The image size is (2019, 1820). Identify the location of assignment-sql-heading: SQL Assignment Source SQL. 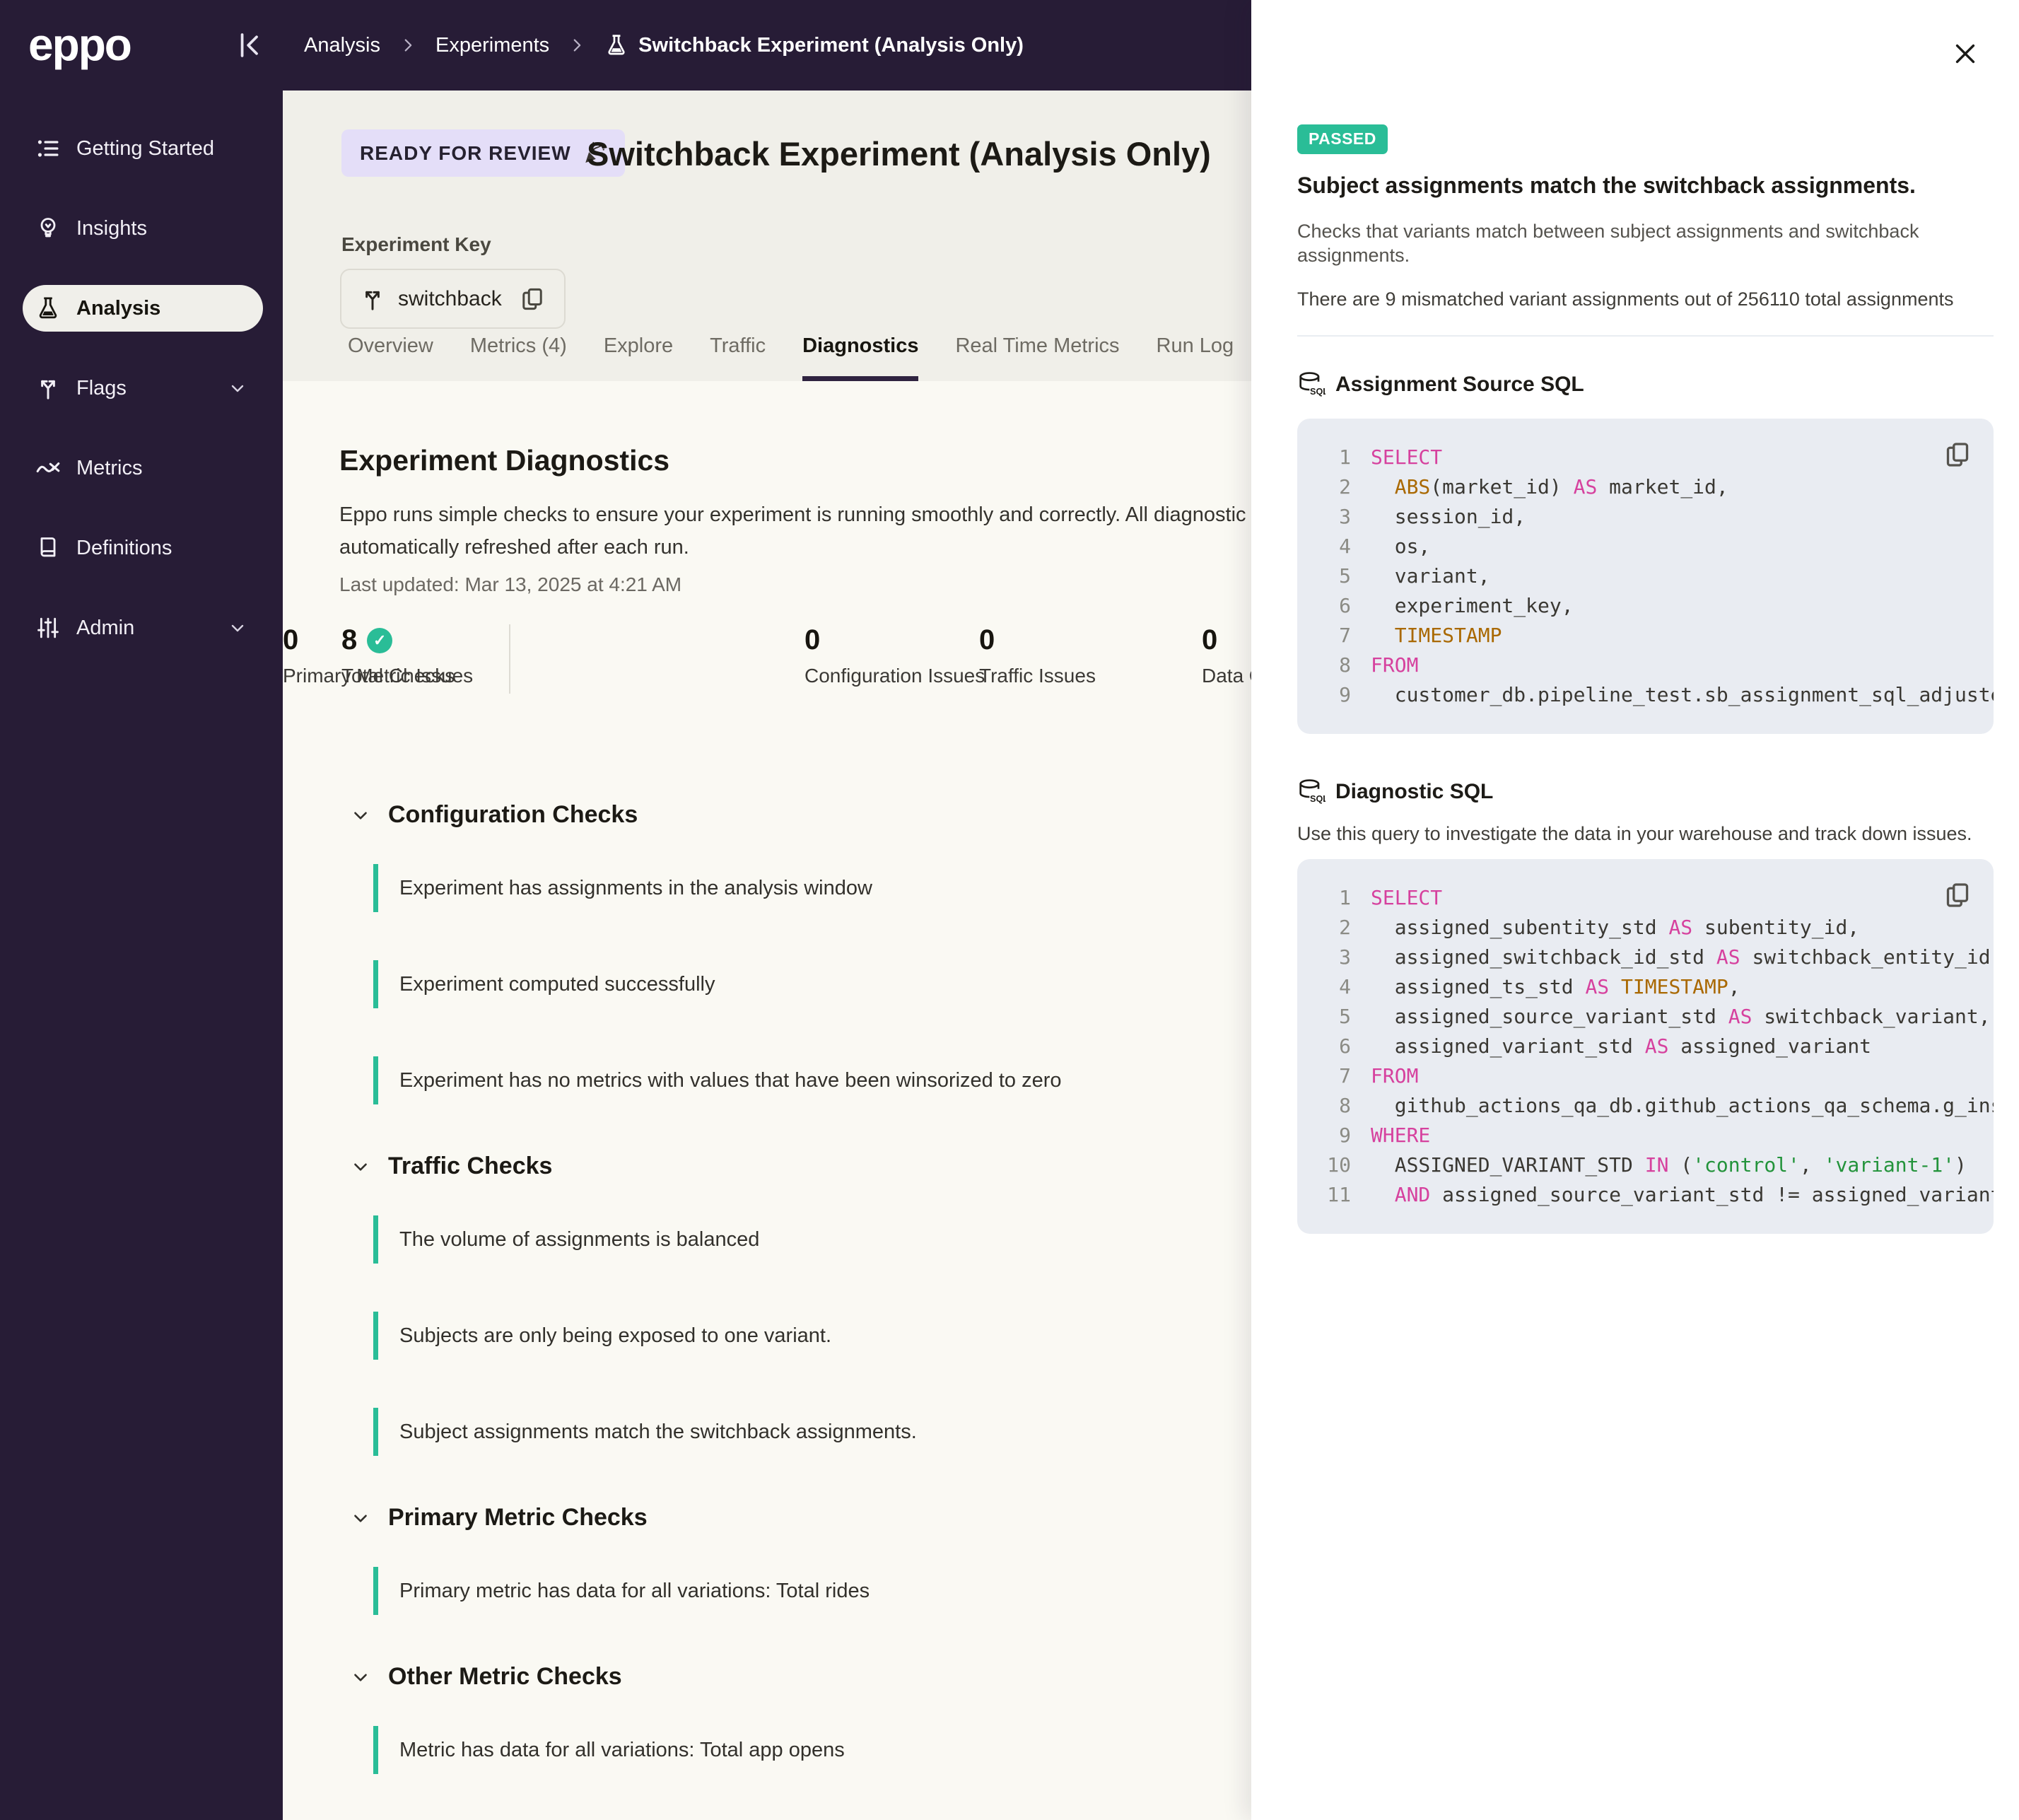
(1646, 385).